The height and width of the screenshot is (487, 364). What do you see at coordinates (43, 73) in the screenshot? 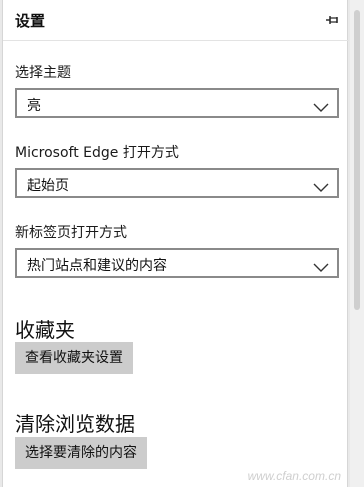
I see `theme-label: 选择主题` at bounding box center [43, 73].